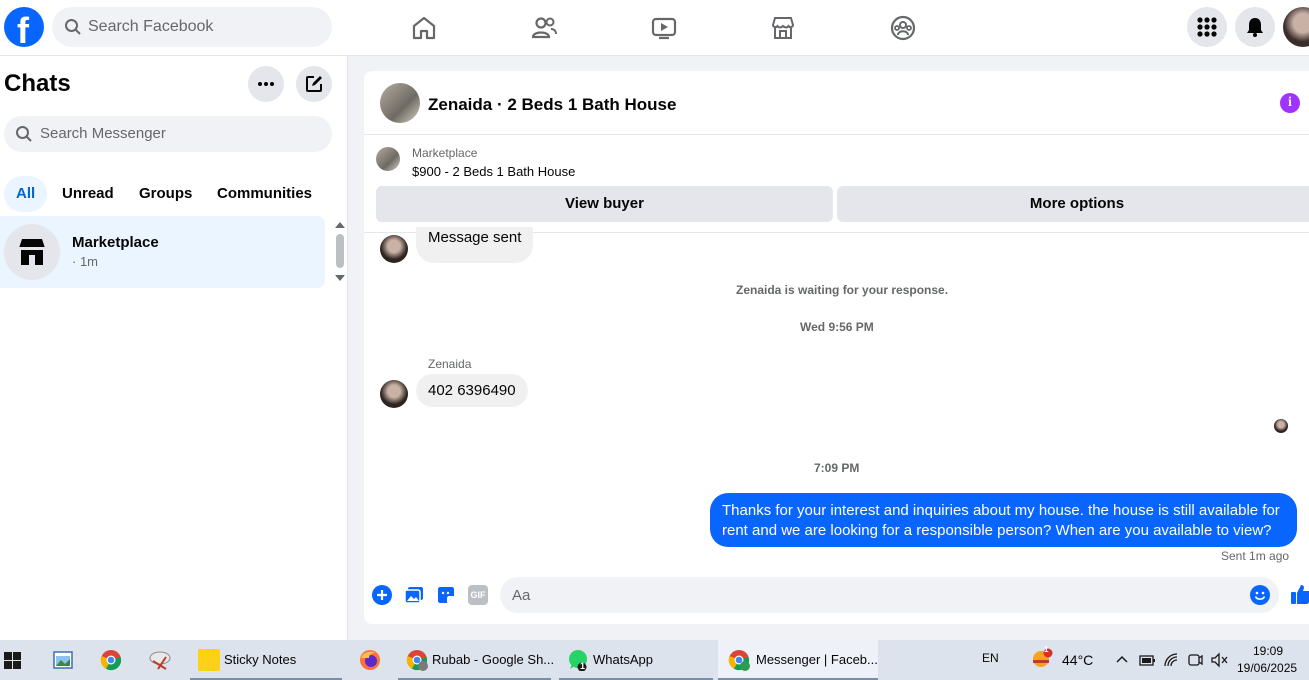  I want to click on notifications-button, so click(1255, 27).